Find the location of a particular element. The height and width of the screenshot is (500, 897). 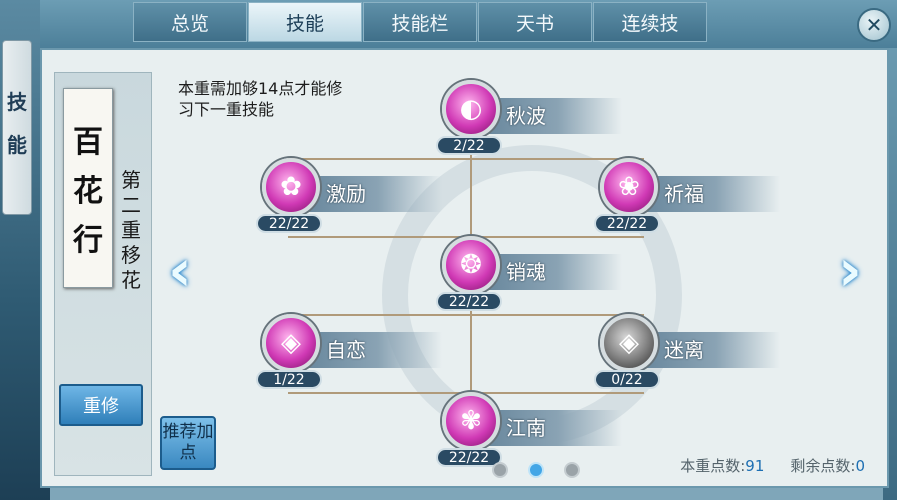

skill-glyph: ✾ is located at coordinates (471, 421).